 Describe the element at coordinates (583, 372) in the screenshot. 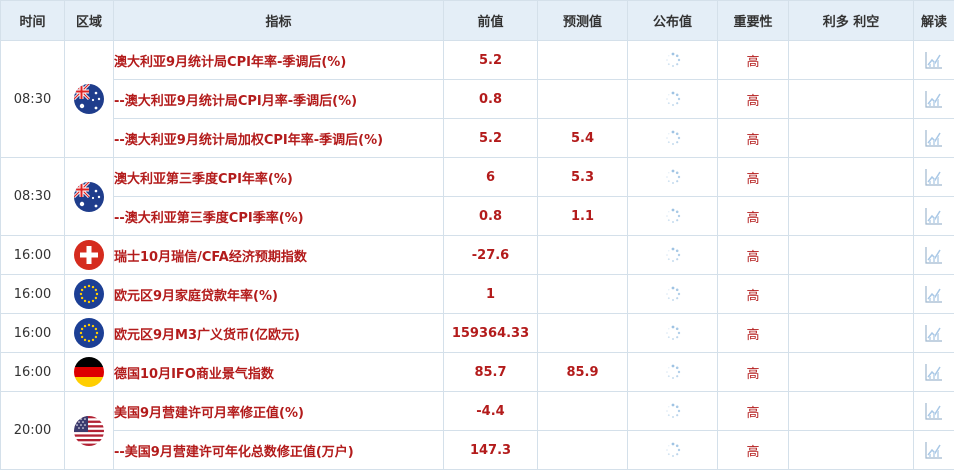

I see `forecast-value: 85.9` at that location.